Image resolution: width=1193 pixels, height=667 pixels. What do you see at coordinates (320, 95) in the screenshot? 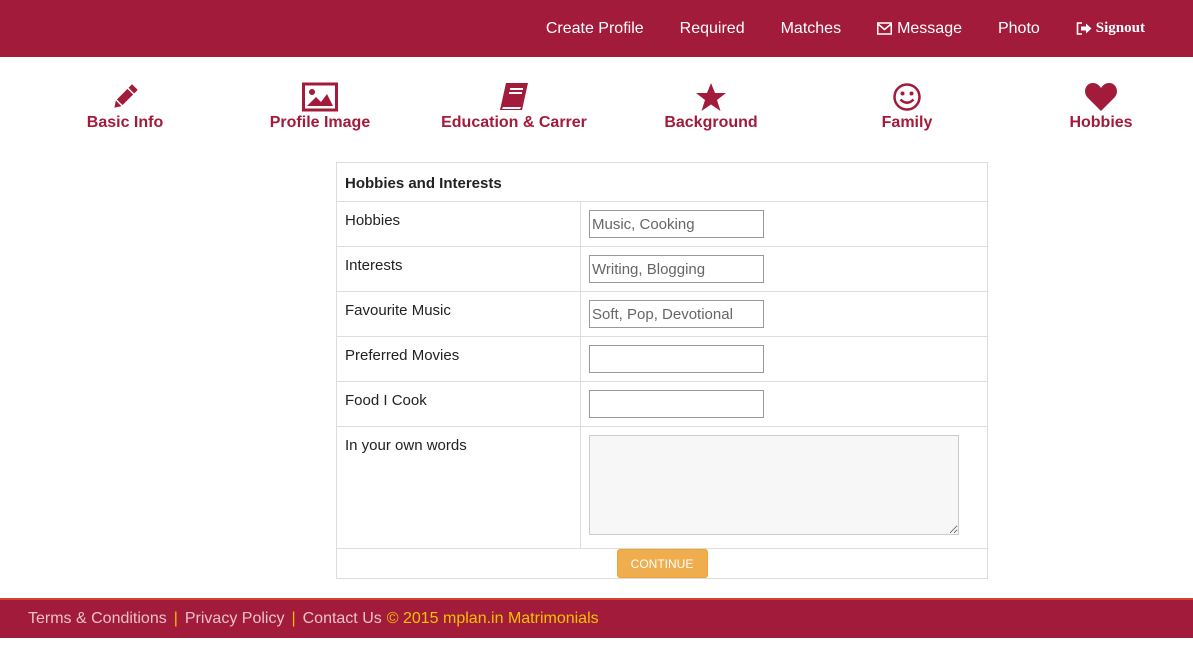
I see `picture-icon` at bounding box center [320, 95].